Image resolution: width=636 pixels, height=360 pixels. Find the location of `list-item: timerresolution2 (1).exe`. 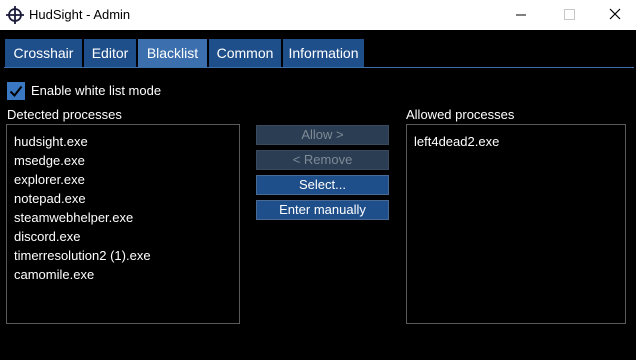

list-item: timerresolution2 (1).exe is located at coordinates (82, 255).